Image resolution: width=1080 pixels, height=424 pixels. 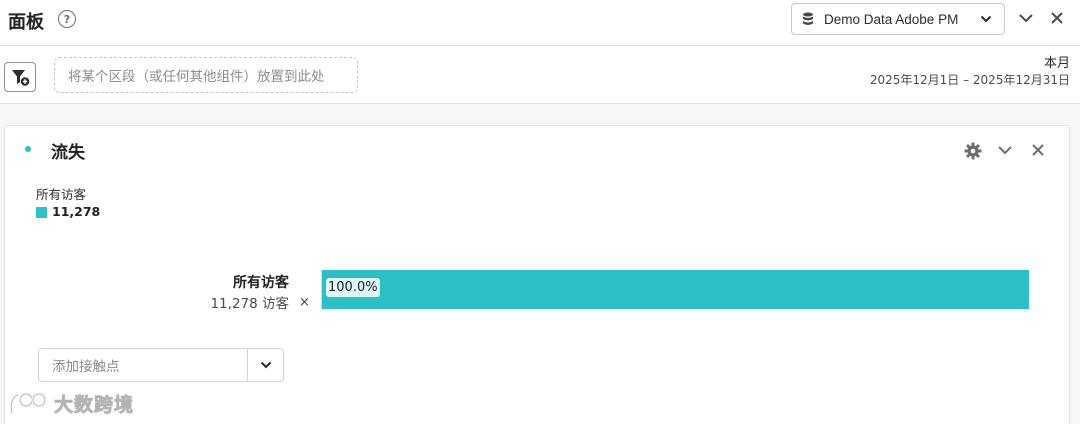 I want to click on close-panel-icon, so click(x=1057, y=18).